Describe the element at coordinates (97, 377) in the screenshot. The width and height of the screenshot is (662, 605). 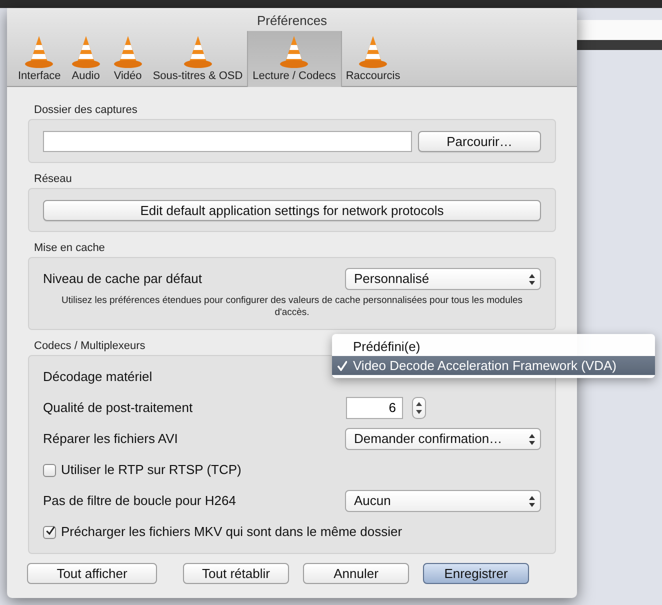
I see `field-label: Décodage matériel` at that location.